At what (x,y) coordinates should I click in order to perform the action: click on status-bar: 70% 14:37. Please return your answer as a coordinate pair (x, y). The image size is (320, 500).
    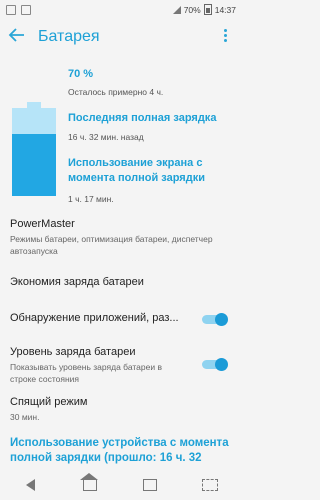
    Looking at the image, I should click on (120, 10).